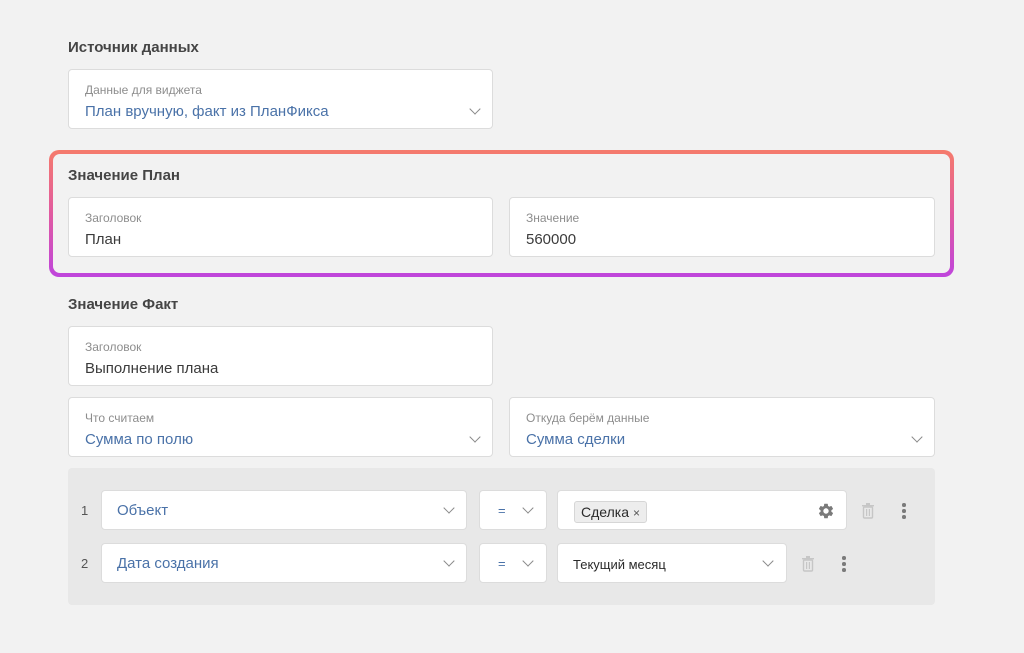  Describe the element at coordinates (576, 439) in the screenshot. I see `data-from-value: Сумма сделки` at that location.